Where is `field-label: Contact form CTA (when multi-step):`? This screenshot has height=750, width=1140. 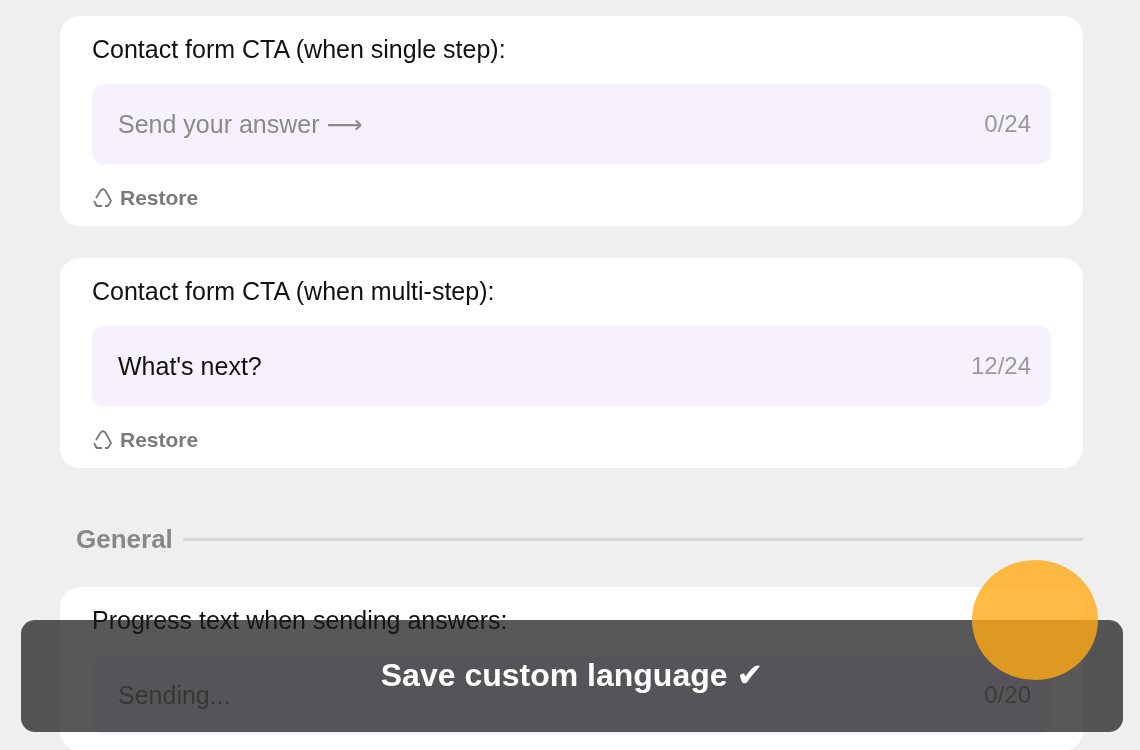
field-label: Contact form CTA (when multi-step): is located at coordinates (293, 291).